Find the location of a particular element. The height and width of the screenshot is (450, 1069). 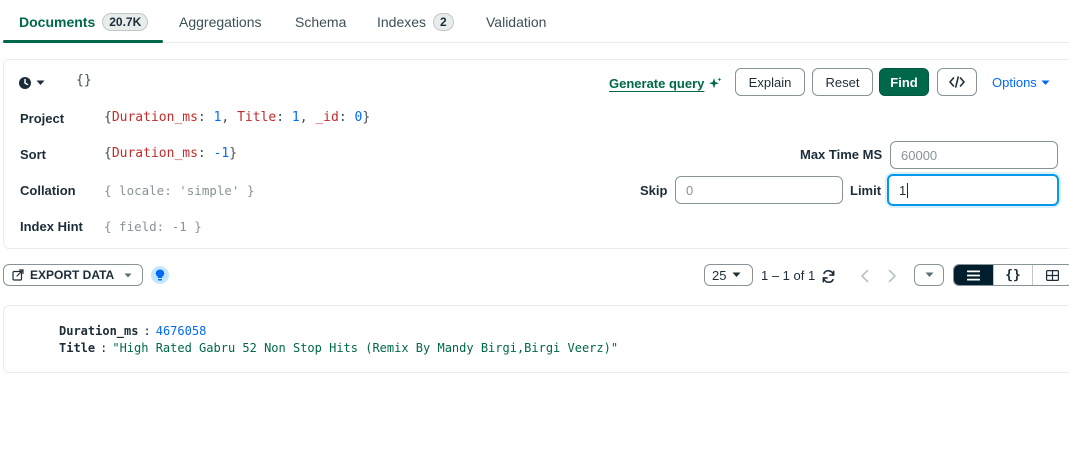

index-hint-label: Index Hint is located at coordinates (51, 226).